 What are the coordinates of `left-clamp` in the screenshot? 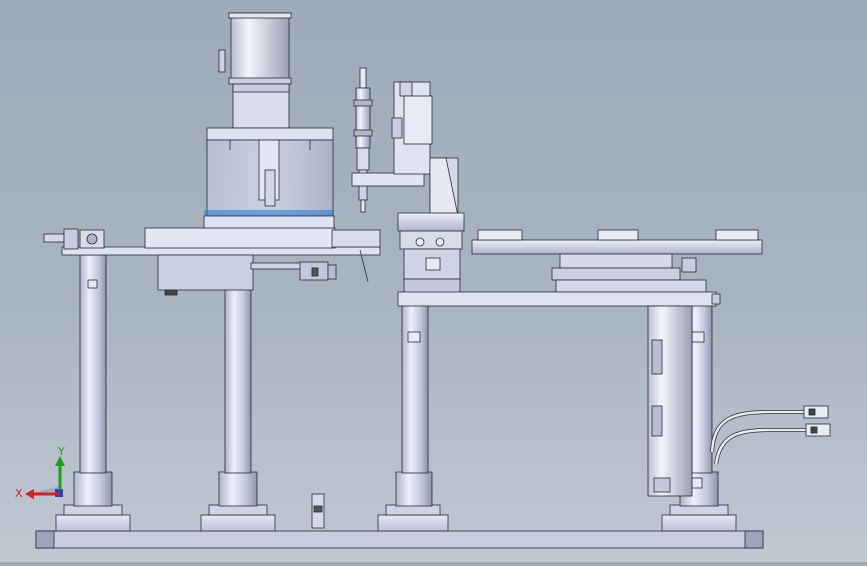 It's located at (74, 239).